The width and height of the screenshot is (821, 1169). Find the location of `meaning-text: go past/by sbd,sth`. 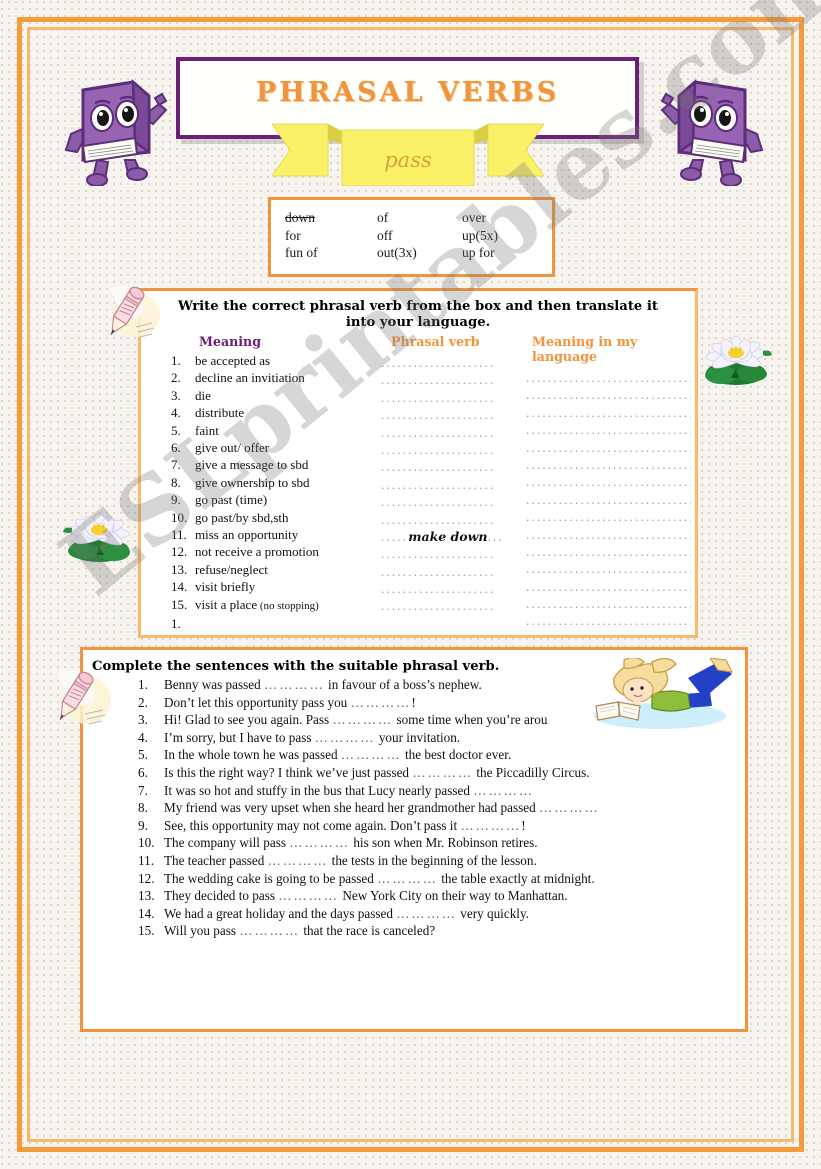

meaning-text: go past/by sbd,sth is located at coordinates (242, 517).